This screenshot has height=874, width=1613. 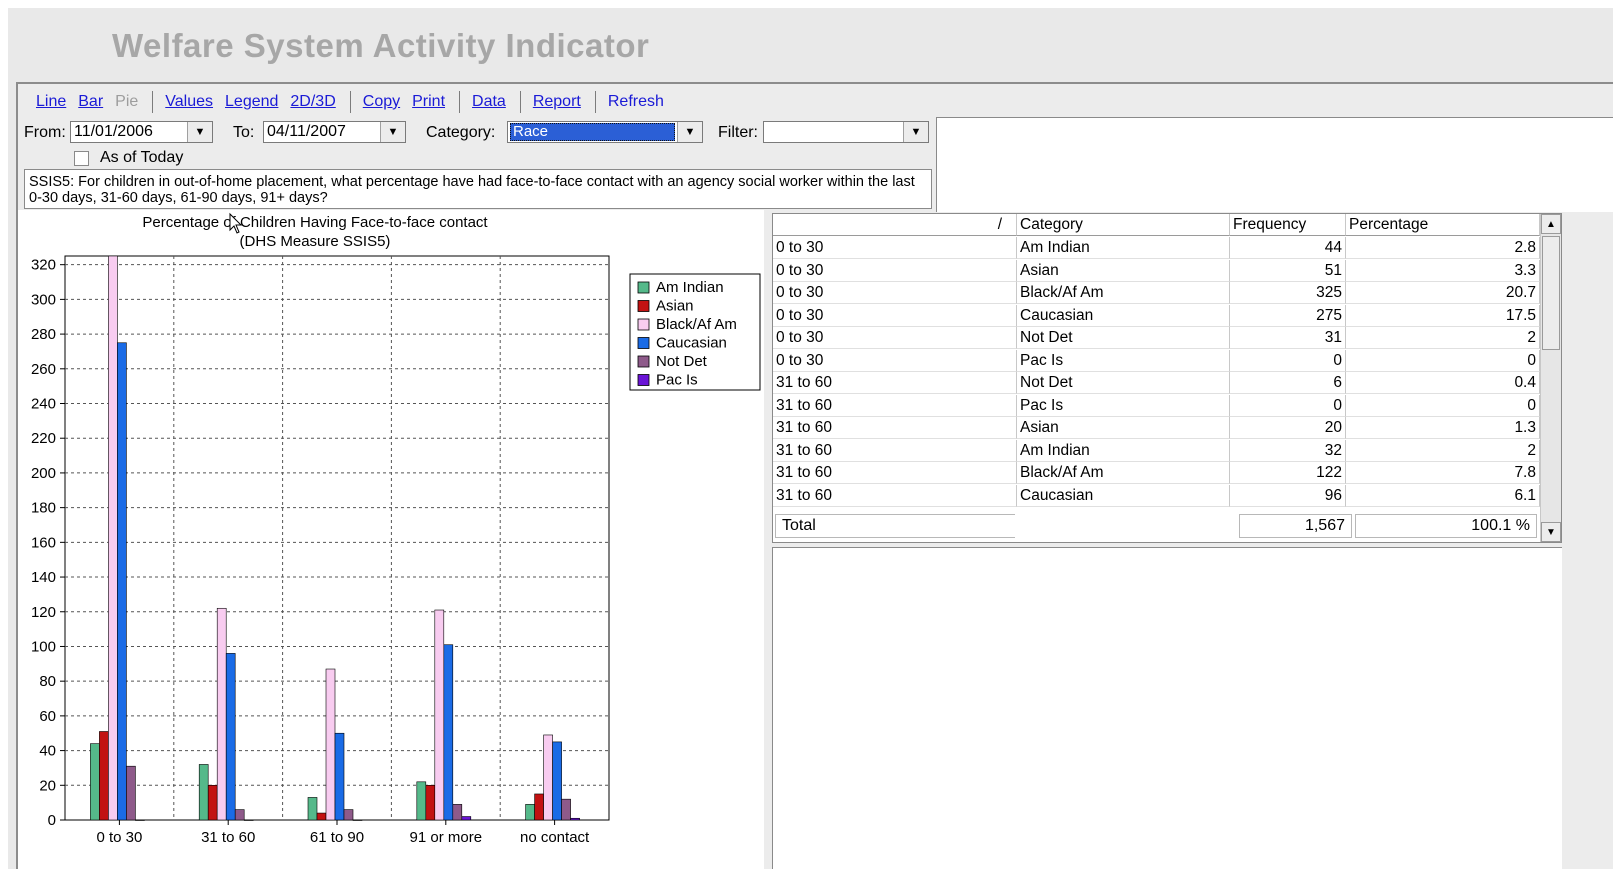 I want to click on category-select: Race ▼, so click(x=605, y=132).